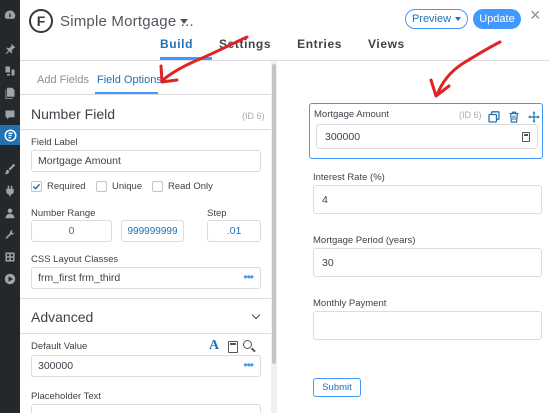  Describe the element at coordinates (343, 136) in the screenshot. I see `mortgage-amount-value: 300000` at that location.